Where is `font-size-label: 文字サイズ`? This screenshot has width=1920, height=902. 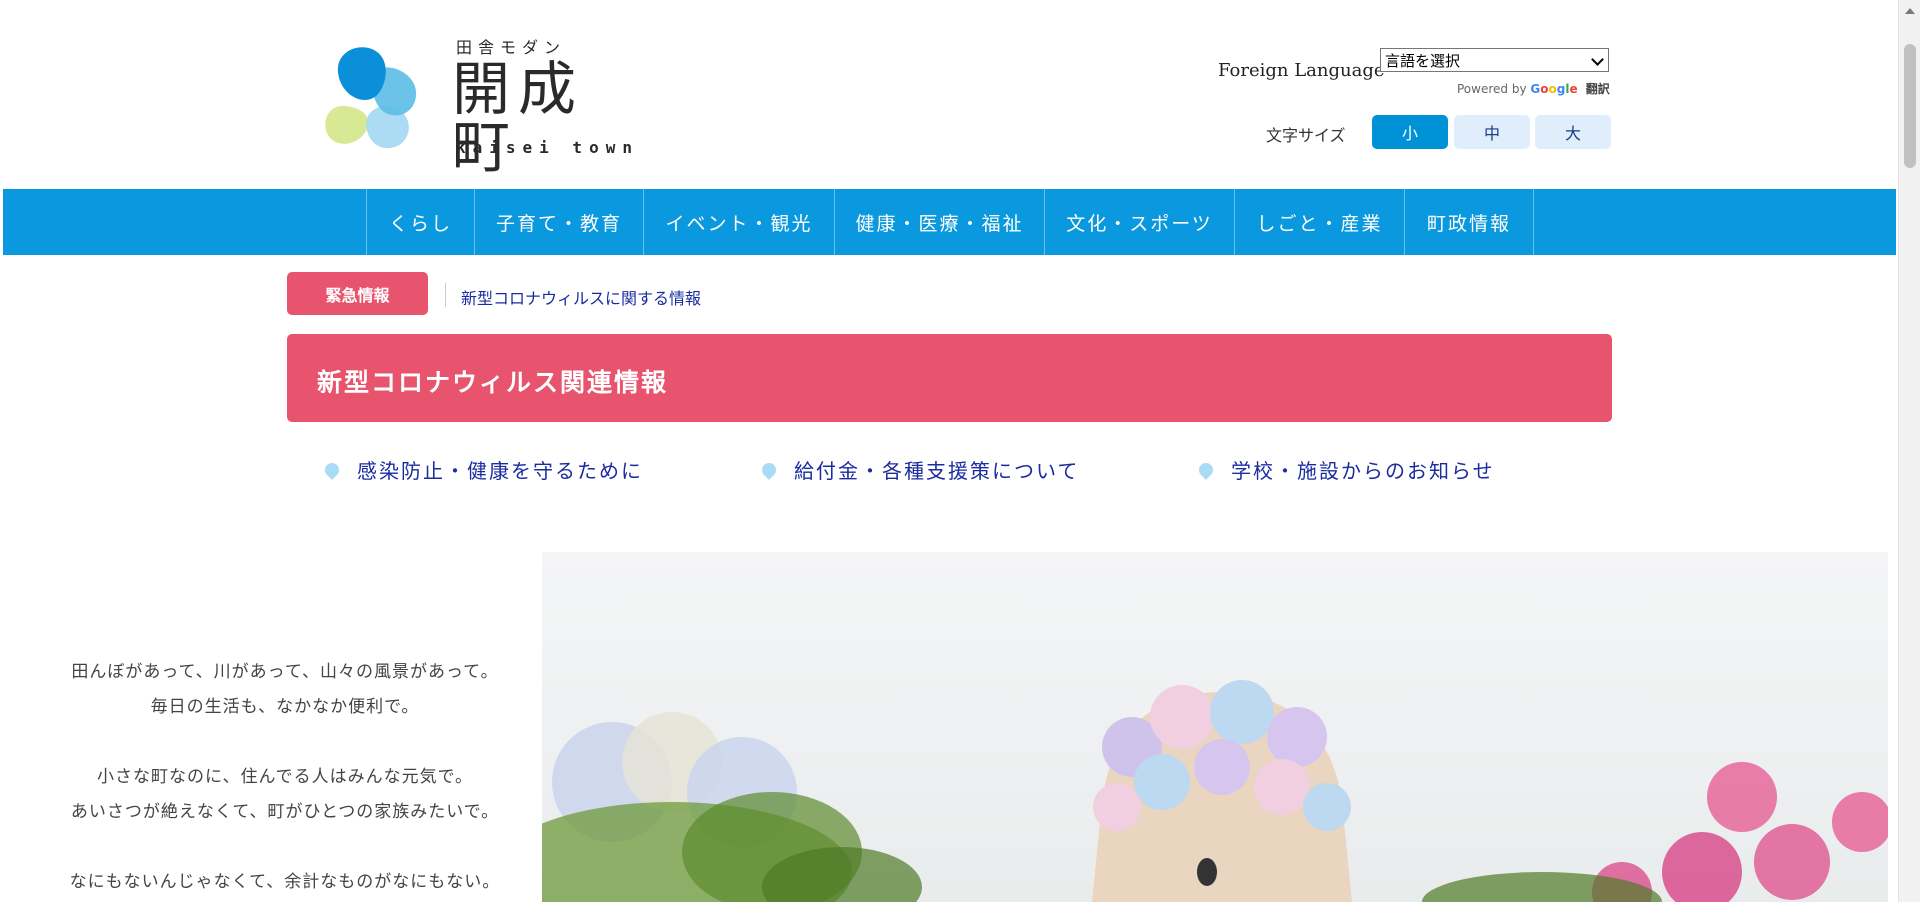
font-size-label: 文字サイズ is located at coordinates (1306, 135).